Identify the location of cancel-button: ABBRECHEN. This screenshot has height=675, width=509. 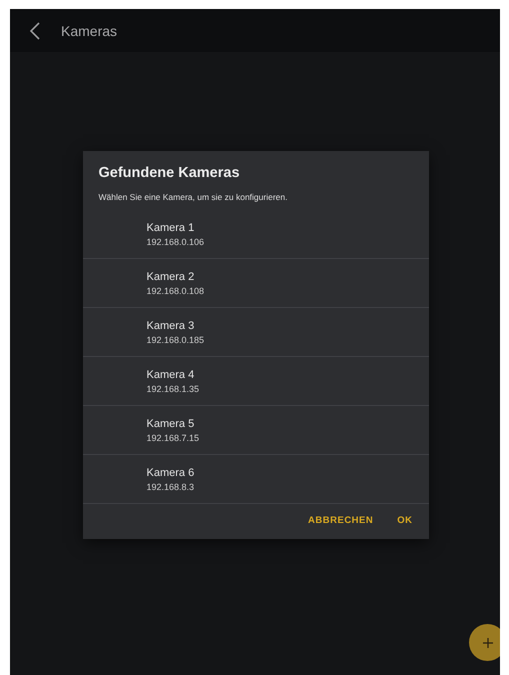
(341, 520).